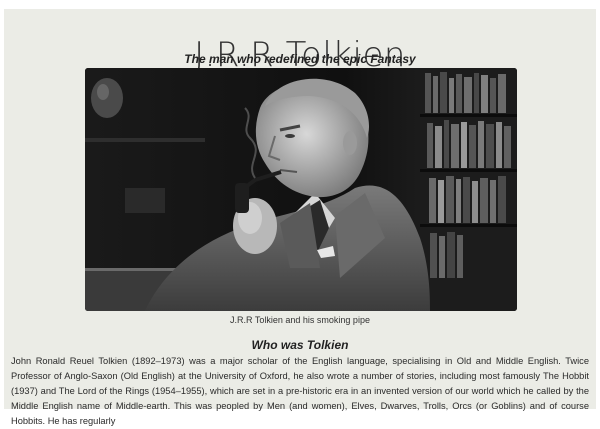  I want to click on image-caption: J.R.R Tolkien and his smoking pipe, so click(300, 320).